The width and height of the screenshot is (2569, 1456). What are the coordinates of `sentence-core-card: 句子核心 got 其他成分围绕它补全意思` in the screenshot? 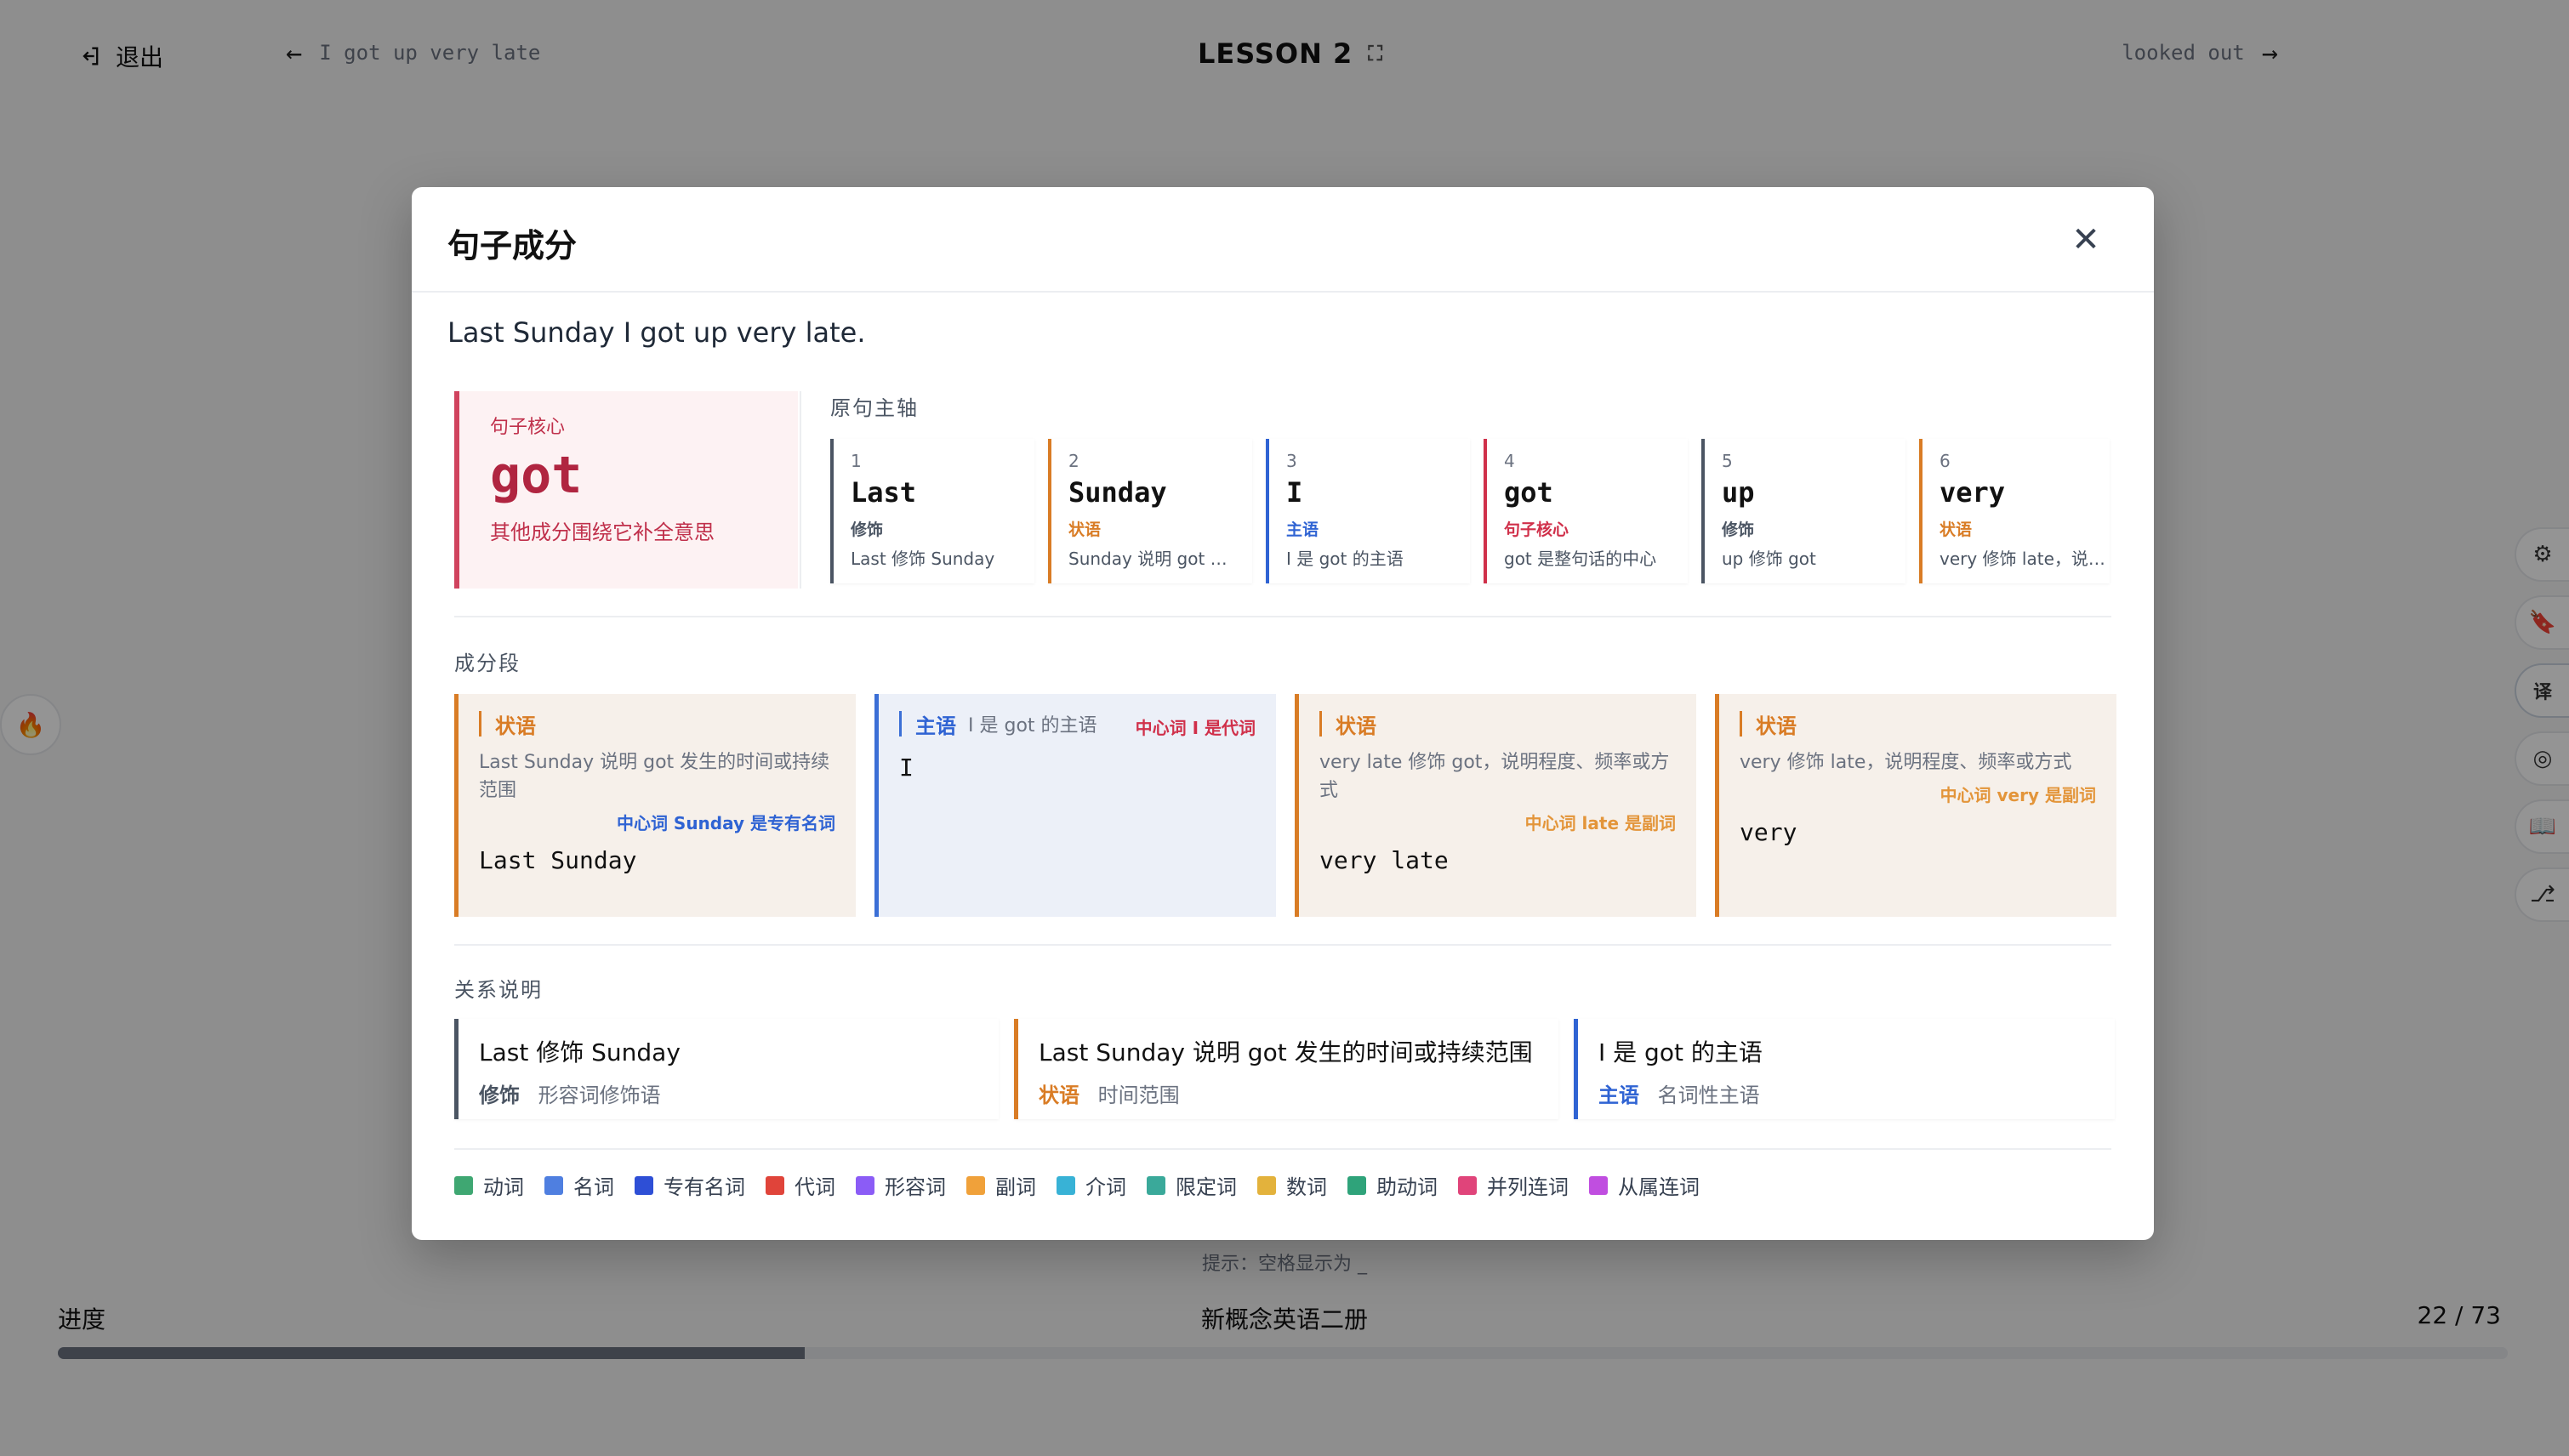 It's located at (626, 490).